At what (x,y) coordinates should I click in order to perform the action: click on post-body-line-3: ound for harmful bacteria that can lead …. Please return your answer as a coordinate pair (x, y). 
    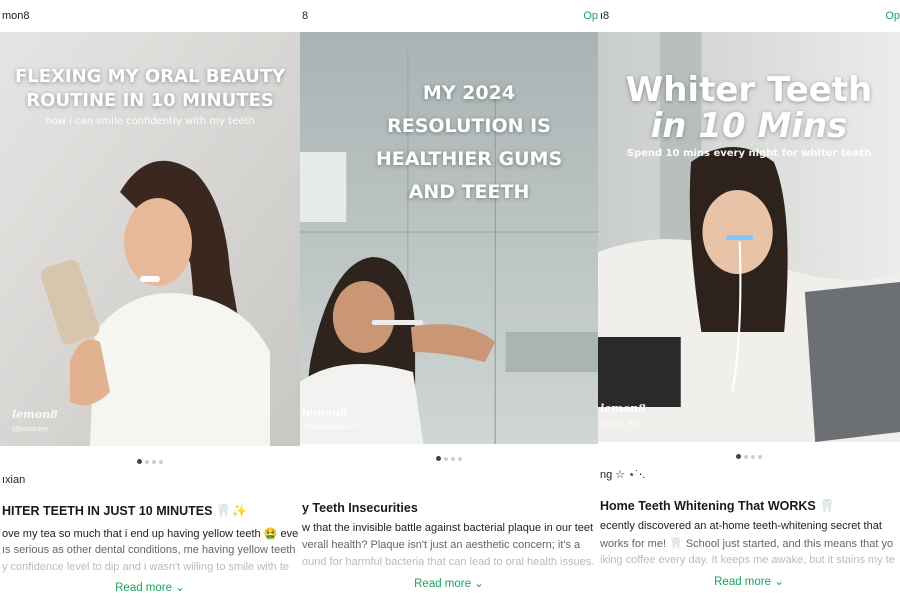
    Looking at the image, I should click on (448, 562).